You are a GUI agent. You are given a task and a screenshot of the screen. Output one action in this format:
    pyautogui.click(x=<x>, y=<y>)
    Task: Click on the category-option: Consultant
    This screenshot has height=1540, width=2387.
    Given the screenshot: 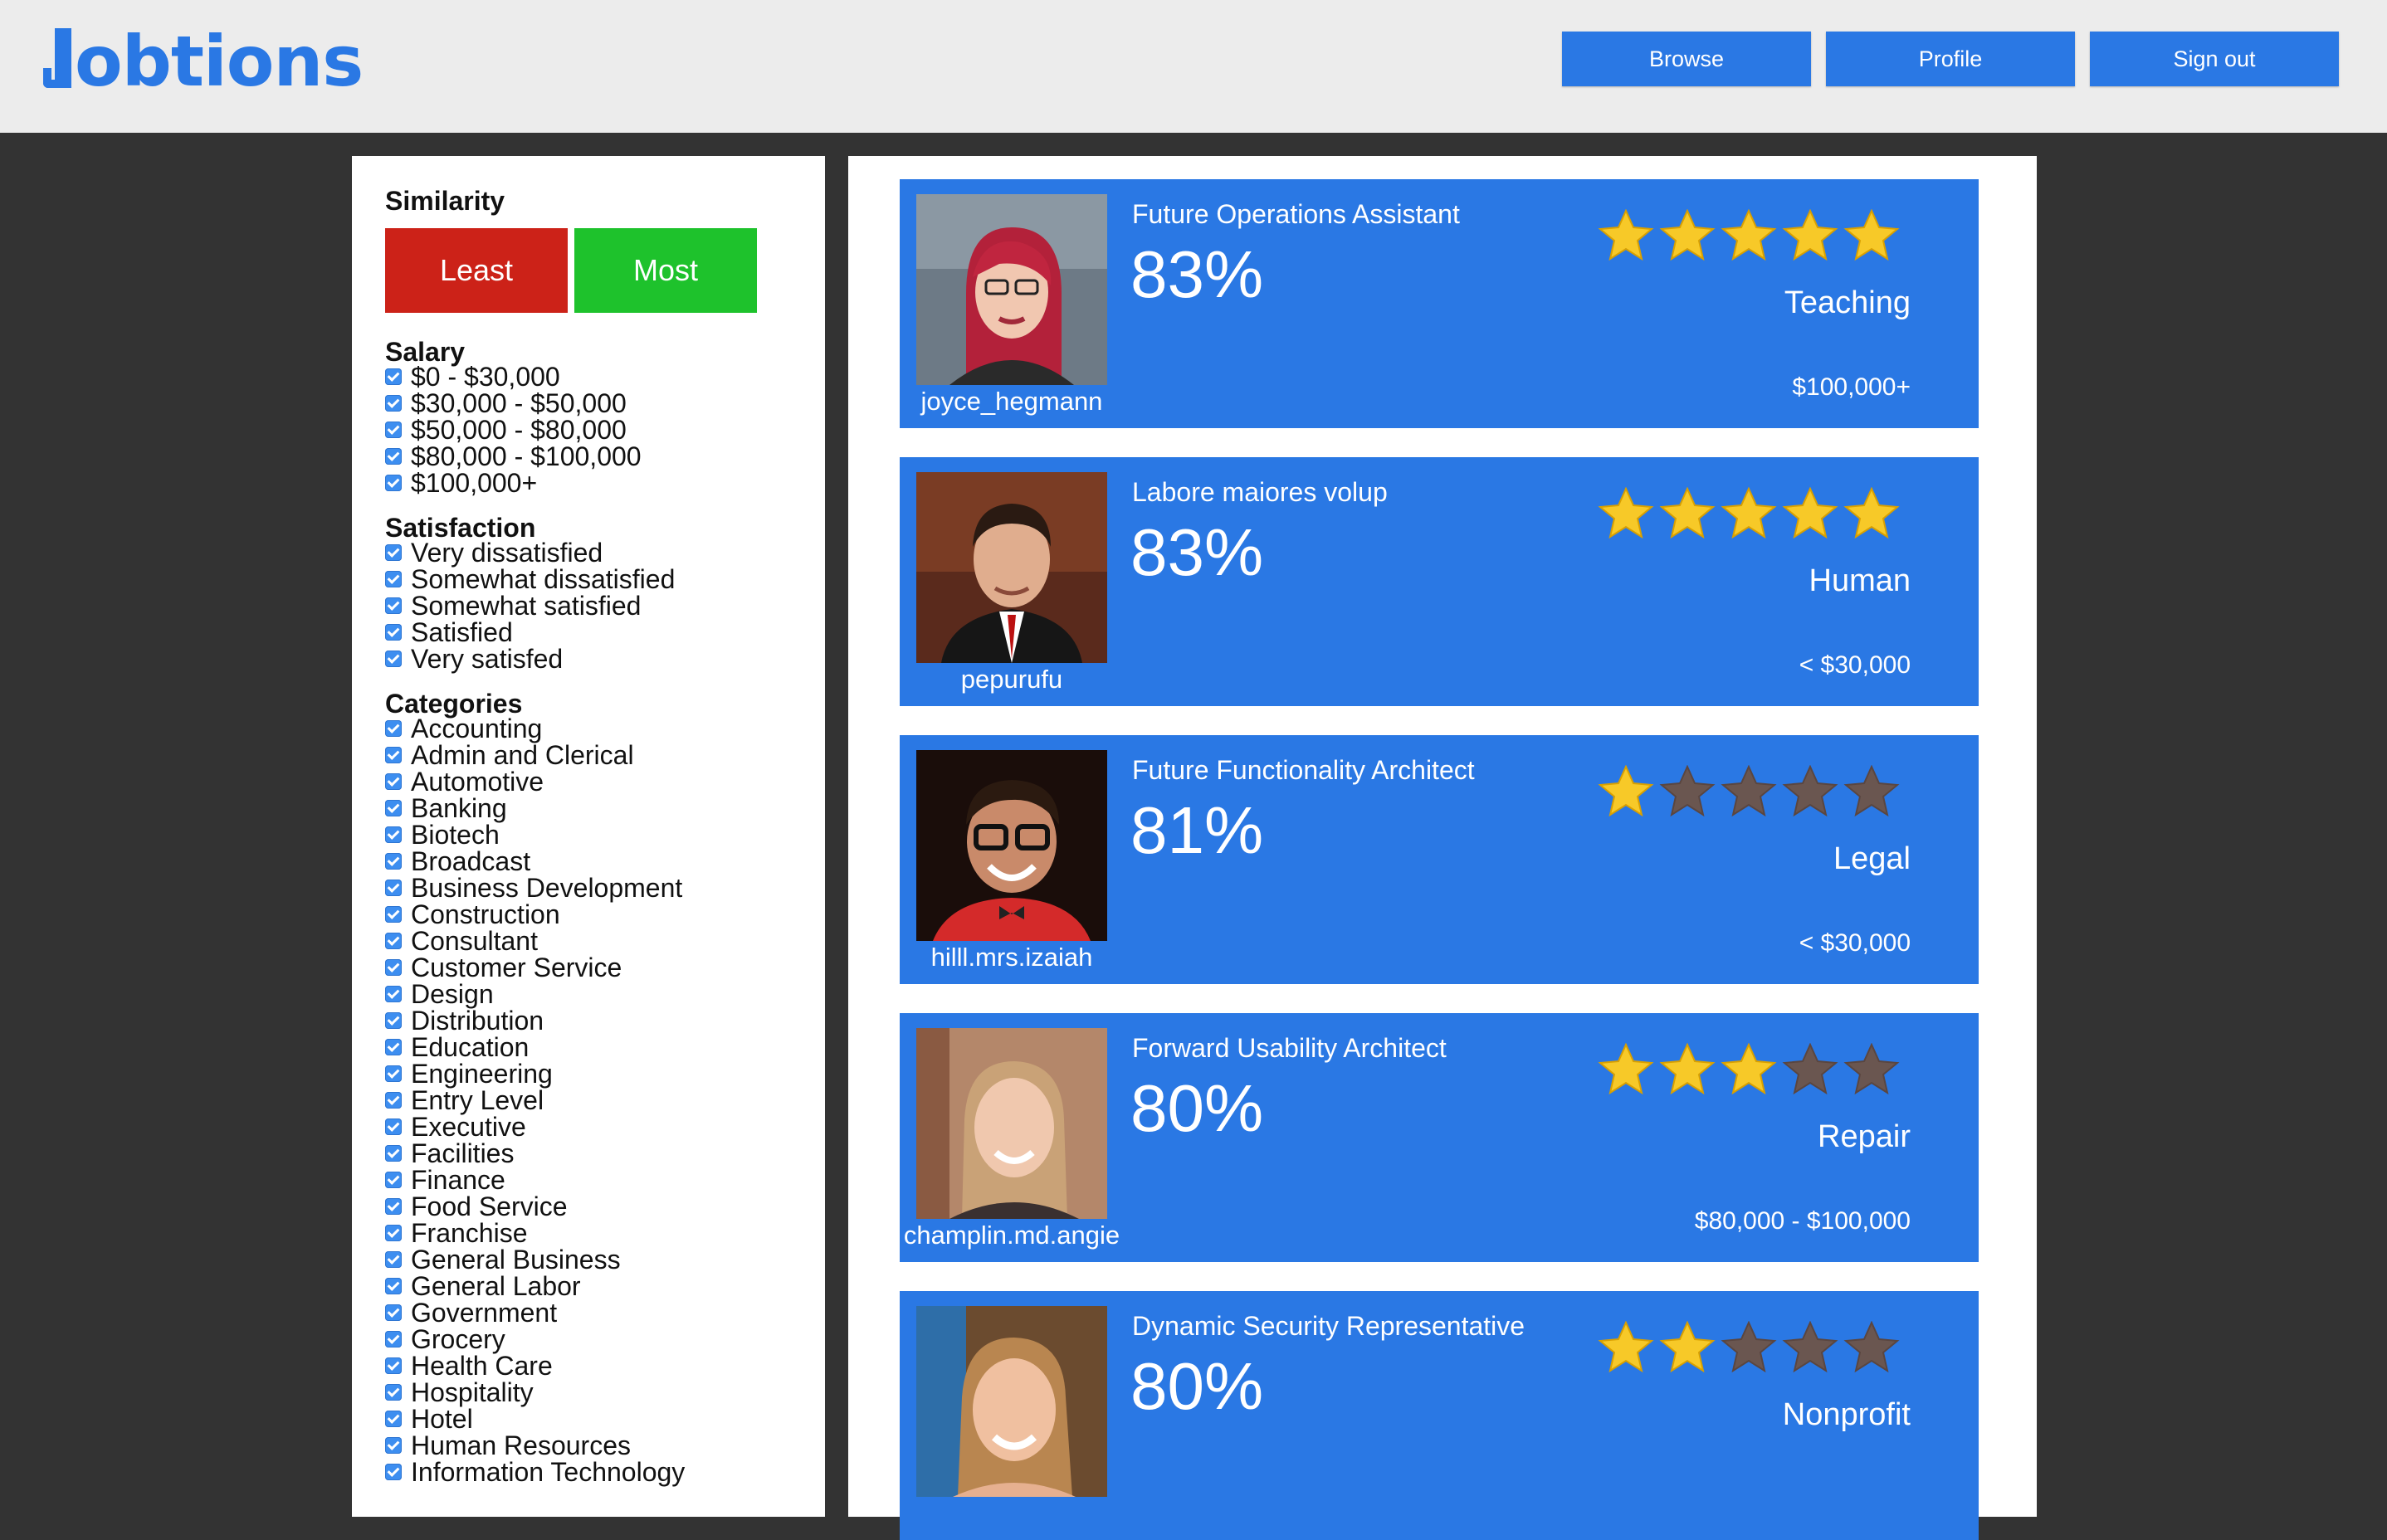 What is the action you would take?
    pyautogui.click(x=535, y=941)
    